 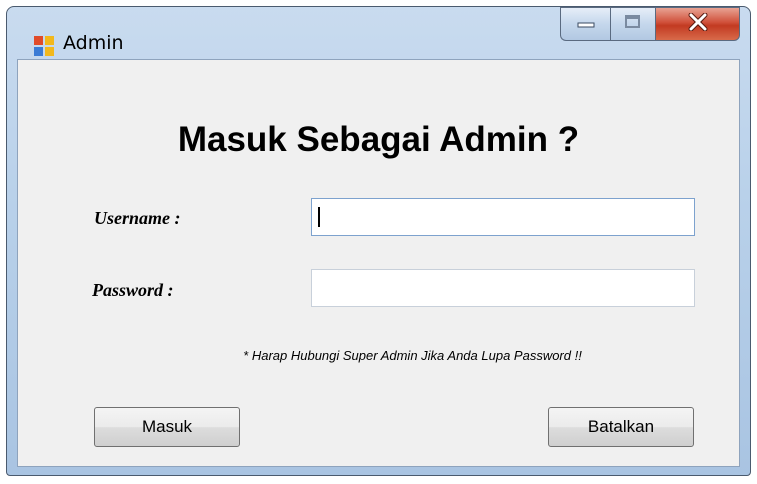 I want to click on text-caret, so click(x=319, y=217).